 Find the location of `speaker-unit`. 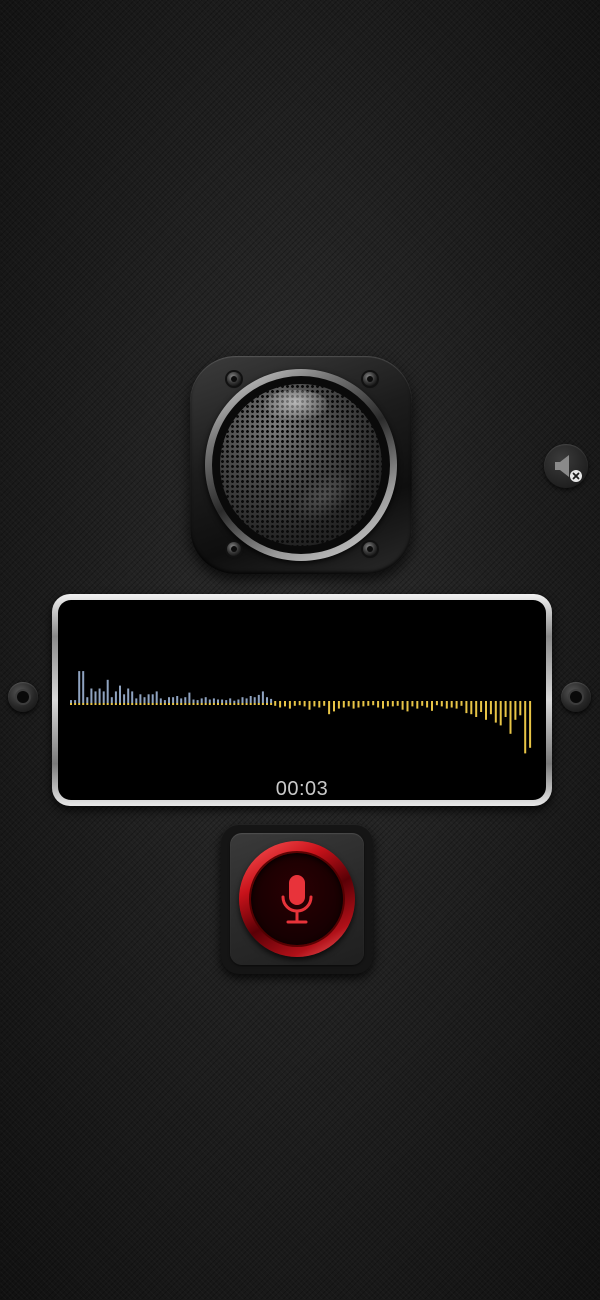

speaker-unit is located at coordinates (301, 465).